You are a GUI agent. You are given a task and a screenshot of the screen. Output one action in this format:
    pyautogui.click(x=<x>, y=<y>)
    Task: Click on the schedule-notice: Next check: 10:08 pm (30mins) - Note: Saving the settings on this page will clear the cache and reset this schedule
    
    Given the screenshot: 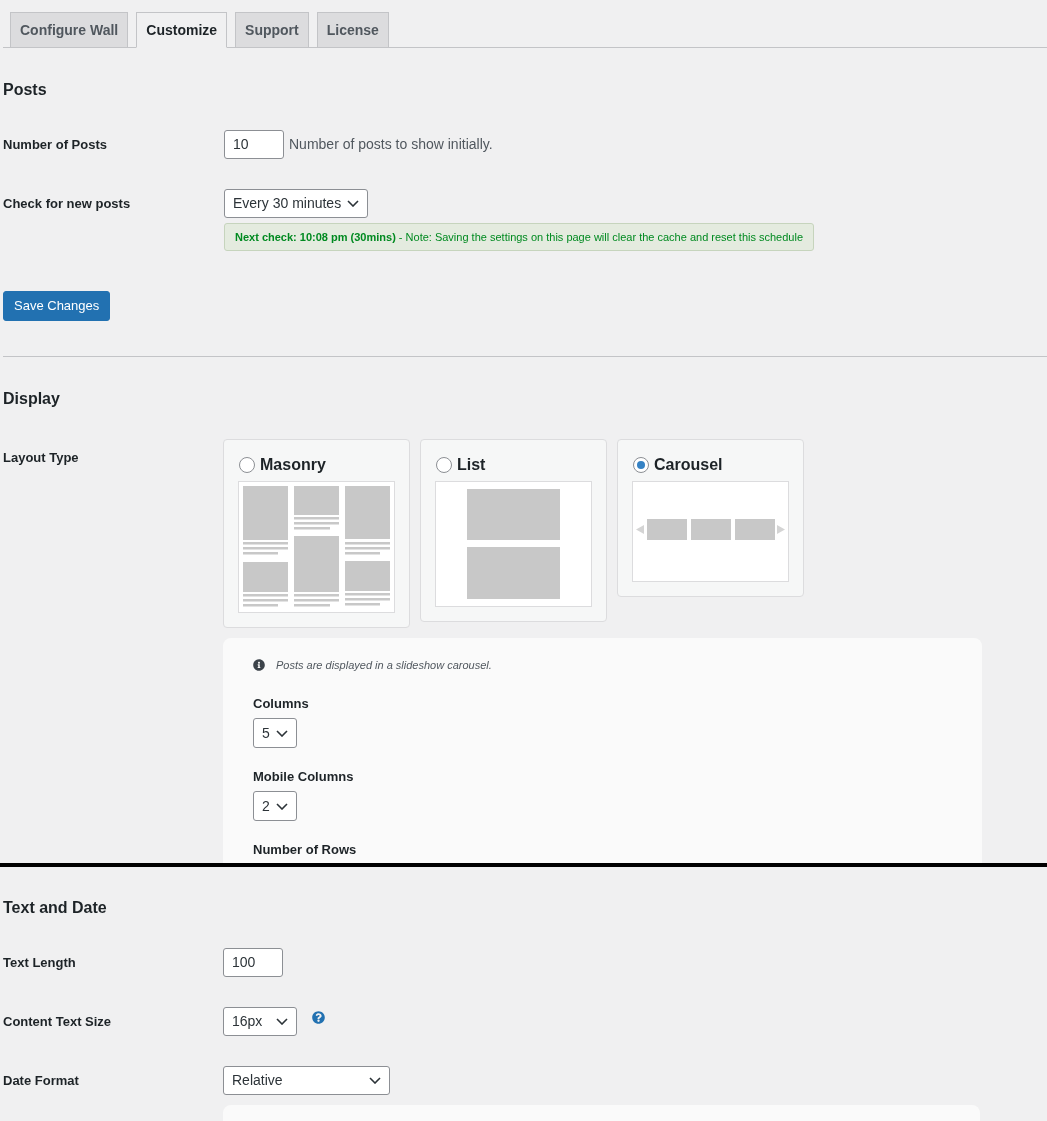 What is the action you would take?
    pyautogui.click(x=519, y=237)
    